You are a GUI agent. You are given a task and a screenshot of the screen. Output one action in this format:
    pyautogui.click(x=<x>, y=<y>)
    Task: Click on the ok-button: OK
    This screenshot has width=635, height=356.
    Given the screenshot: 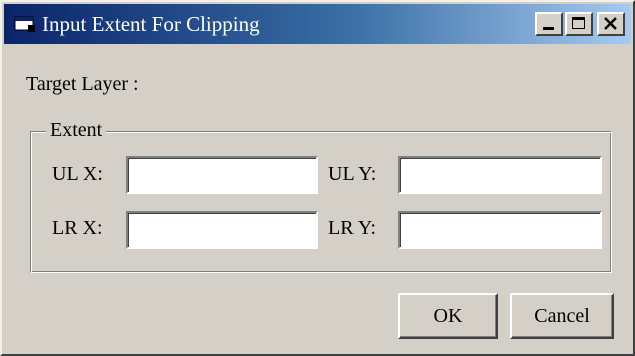 What is the action you would take?
    pyautogui.click(x=448, y=316)
    